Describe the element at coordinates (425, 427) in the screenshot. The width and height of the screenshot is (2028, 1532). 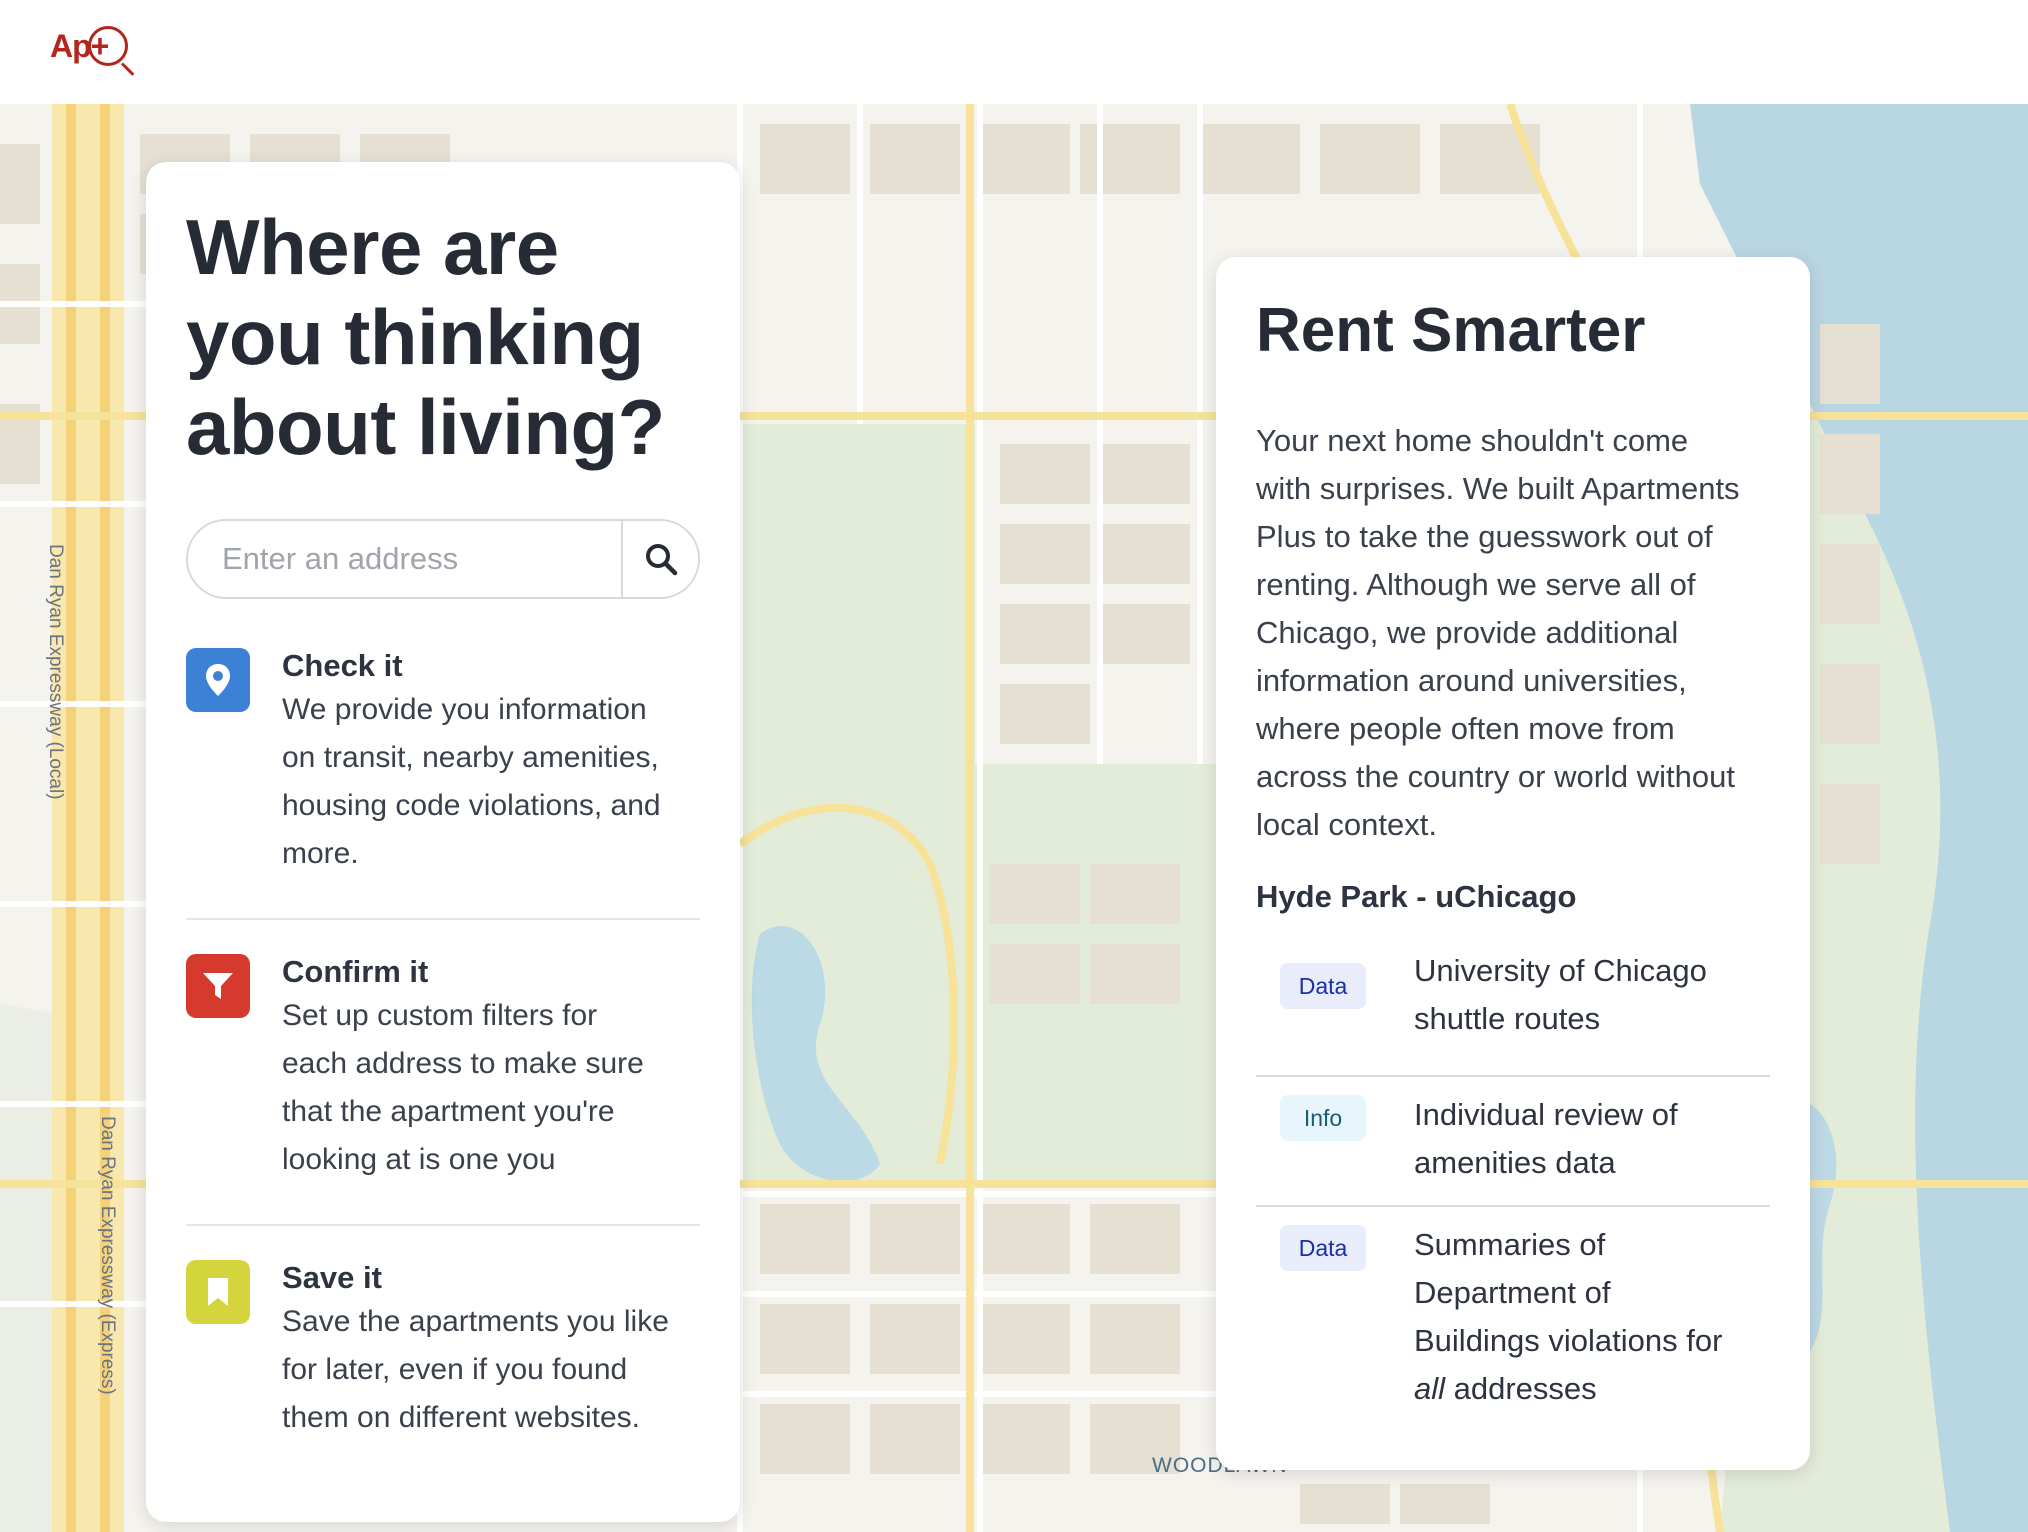
I see `hero-title-line-3: about living?` at that location.